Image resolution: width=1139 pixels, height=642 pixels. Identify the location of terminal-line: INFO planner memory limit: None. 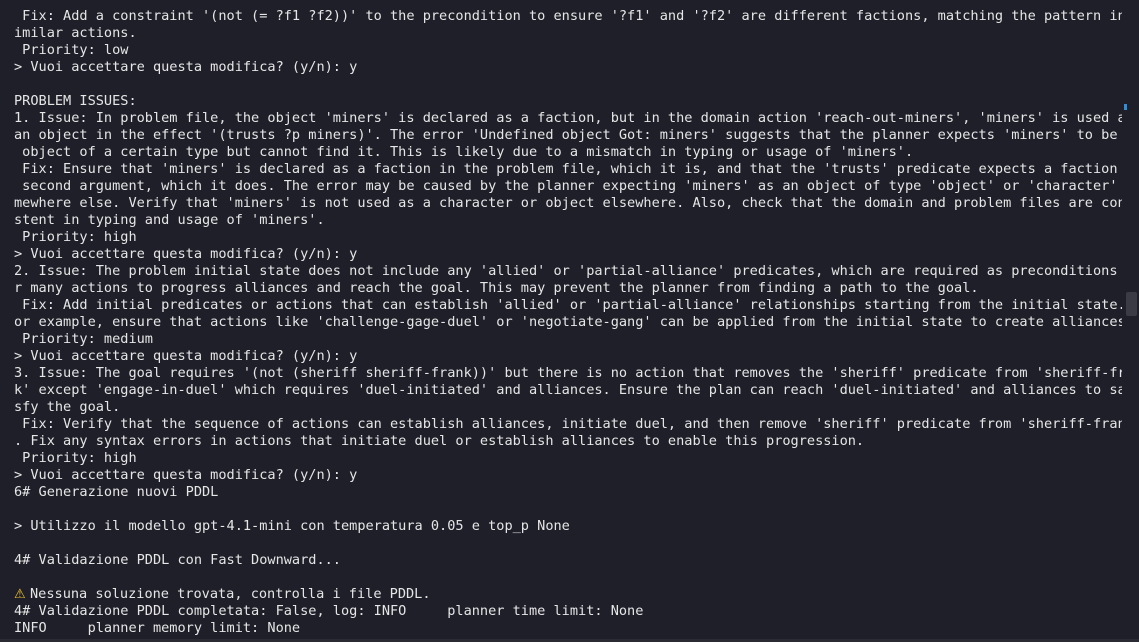
(157, 628).